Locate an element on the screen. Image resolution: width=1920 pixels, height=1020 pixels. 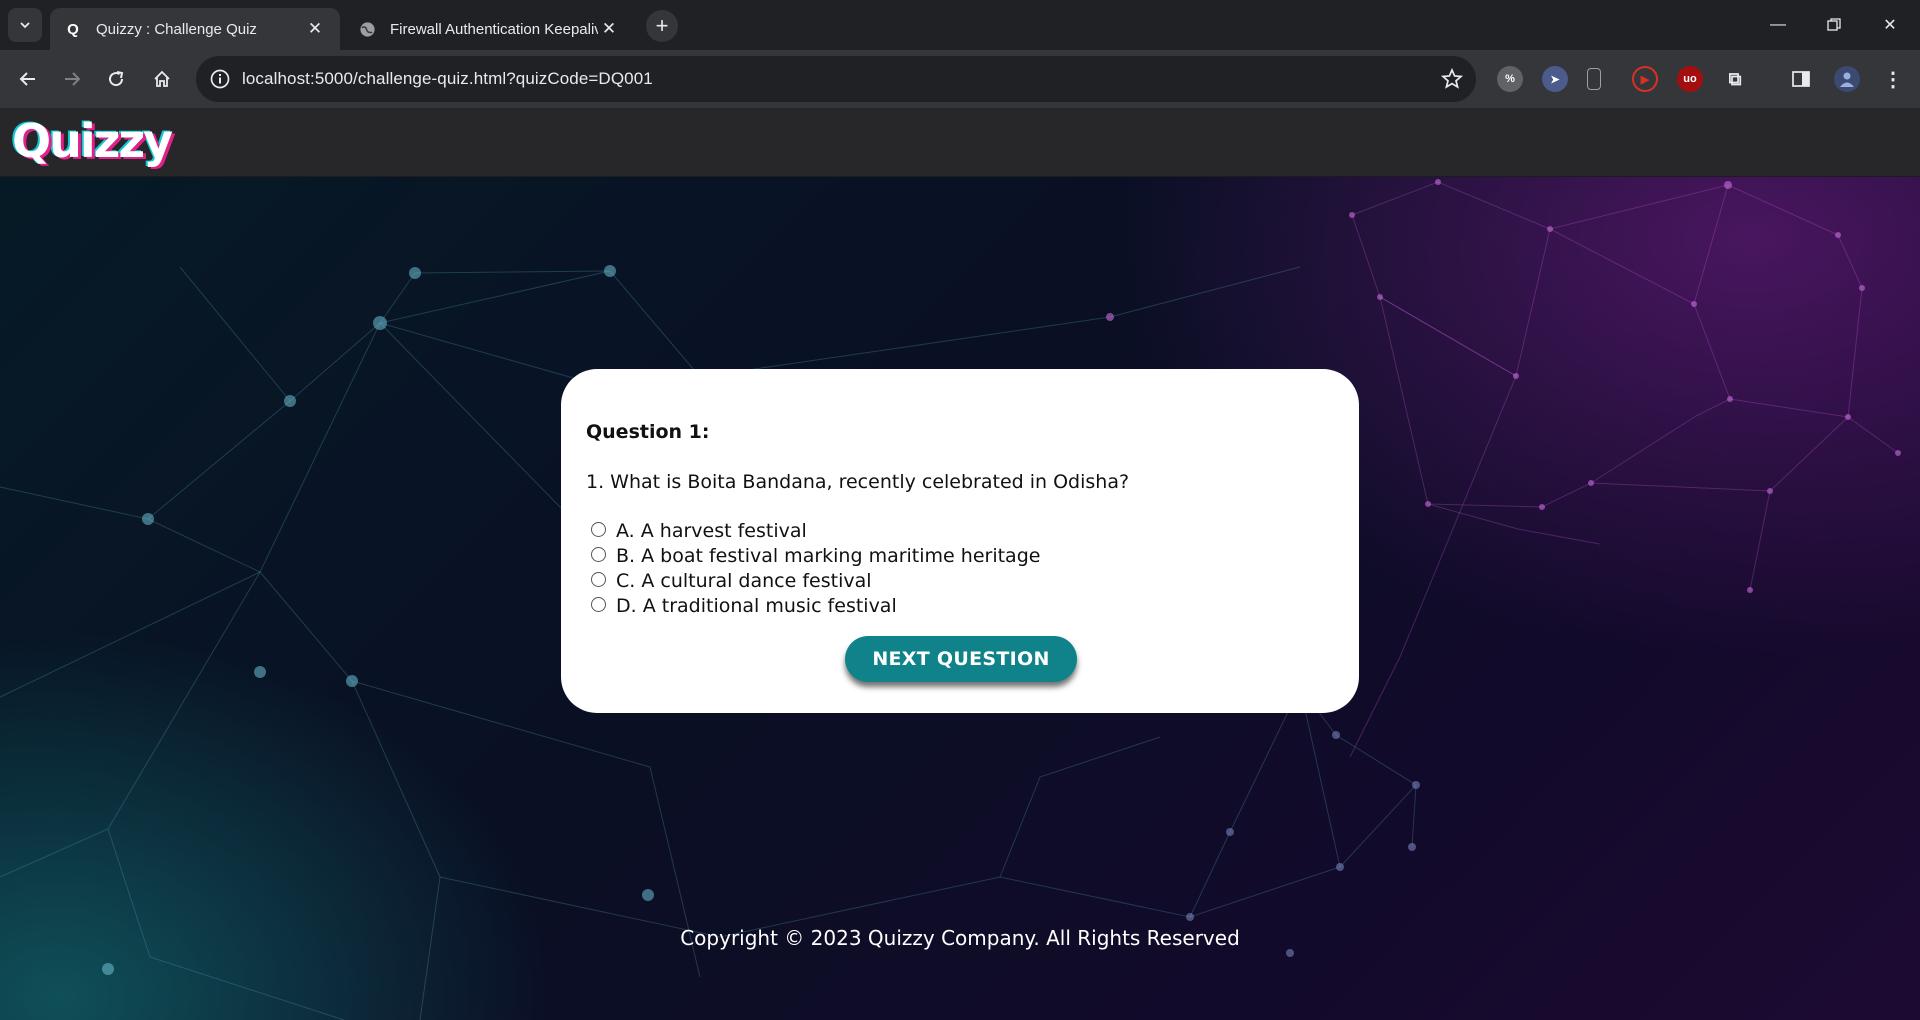
option-c: C. A cultural dance festival is located at coordinates (815, 580).